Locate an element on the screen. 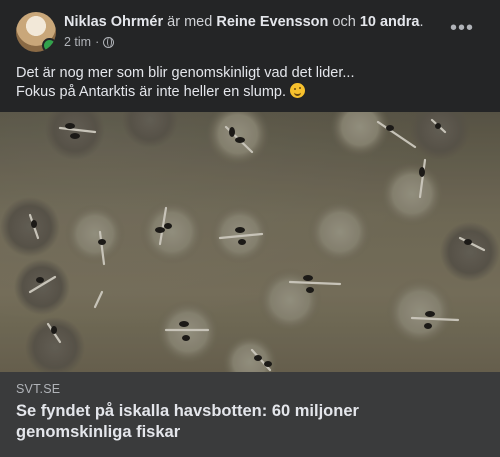  post-meta: 2 tim · is located at coordinates (89, 42).